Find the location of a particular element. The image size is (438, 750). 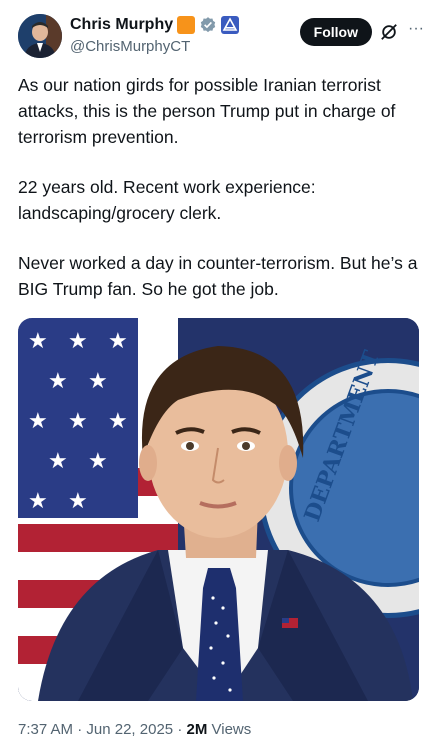

government-badge-icon is located at coordinates (230, 25).